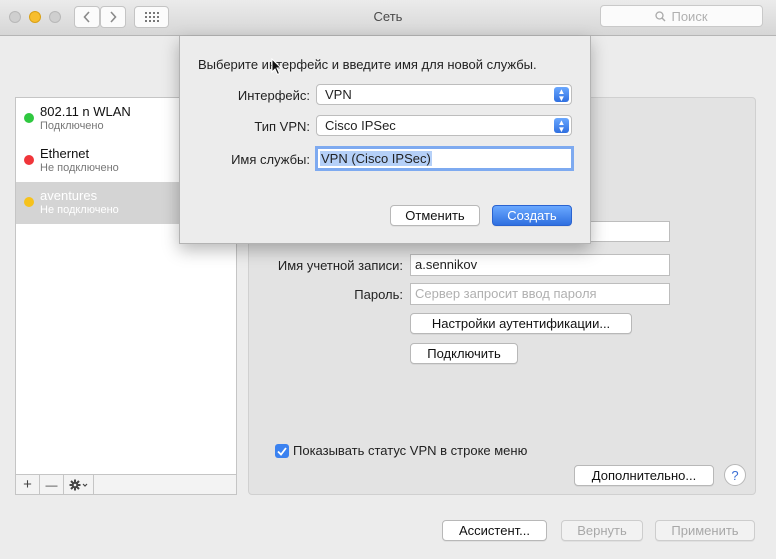 The height and width of the screenshot is (559, 776). Describe the element at coordinates (52, 484) in the screenshot. I see `remove-service-button: —` at that location.